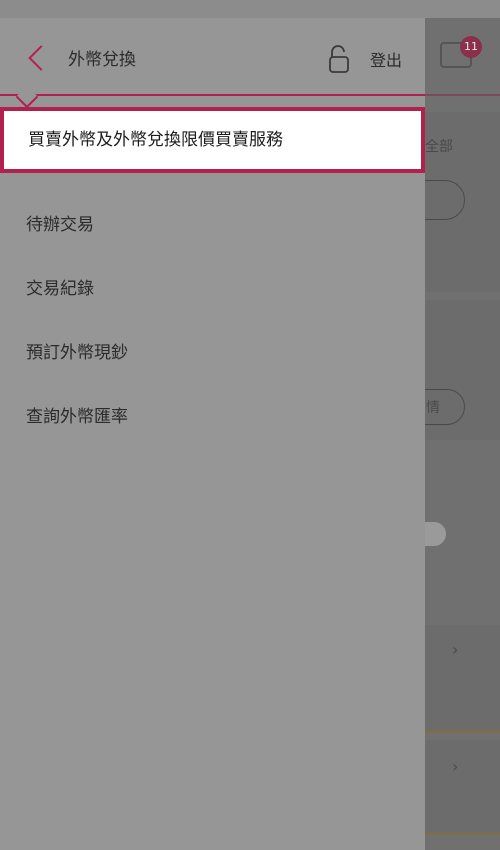  Describe the element at coordinates (212, 353) in the screenshot. I see `menu-item-reserve-foreign-cash: 預訂外幣現鈔` at that location.